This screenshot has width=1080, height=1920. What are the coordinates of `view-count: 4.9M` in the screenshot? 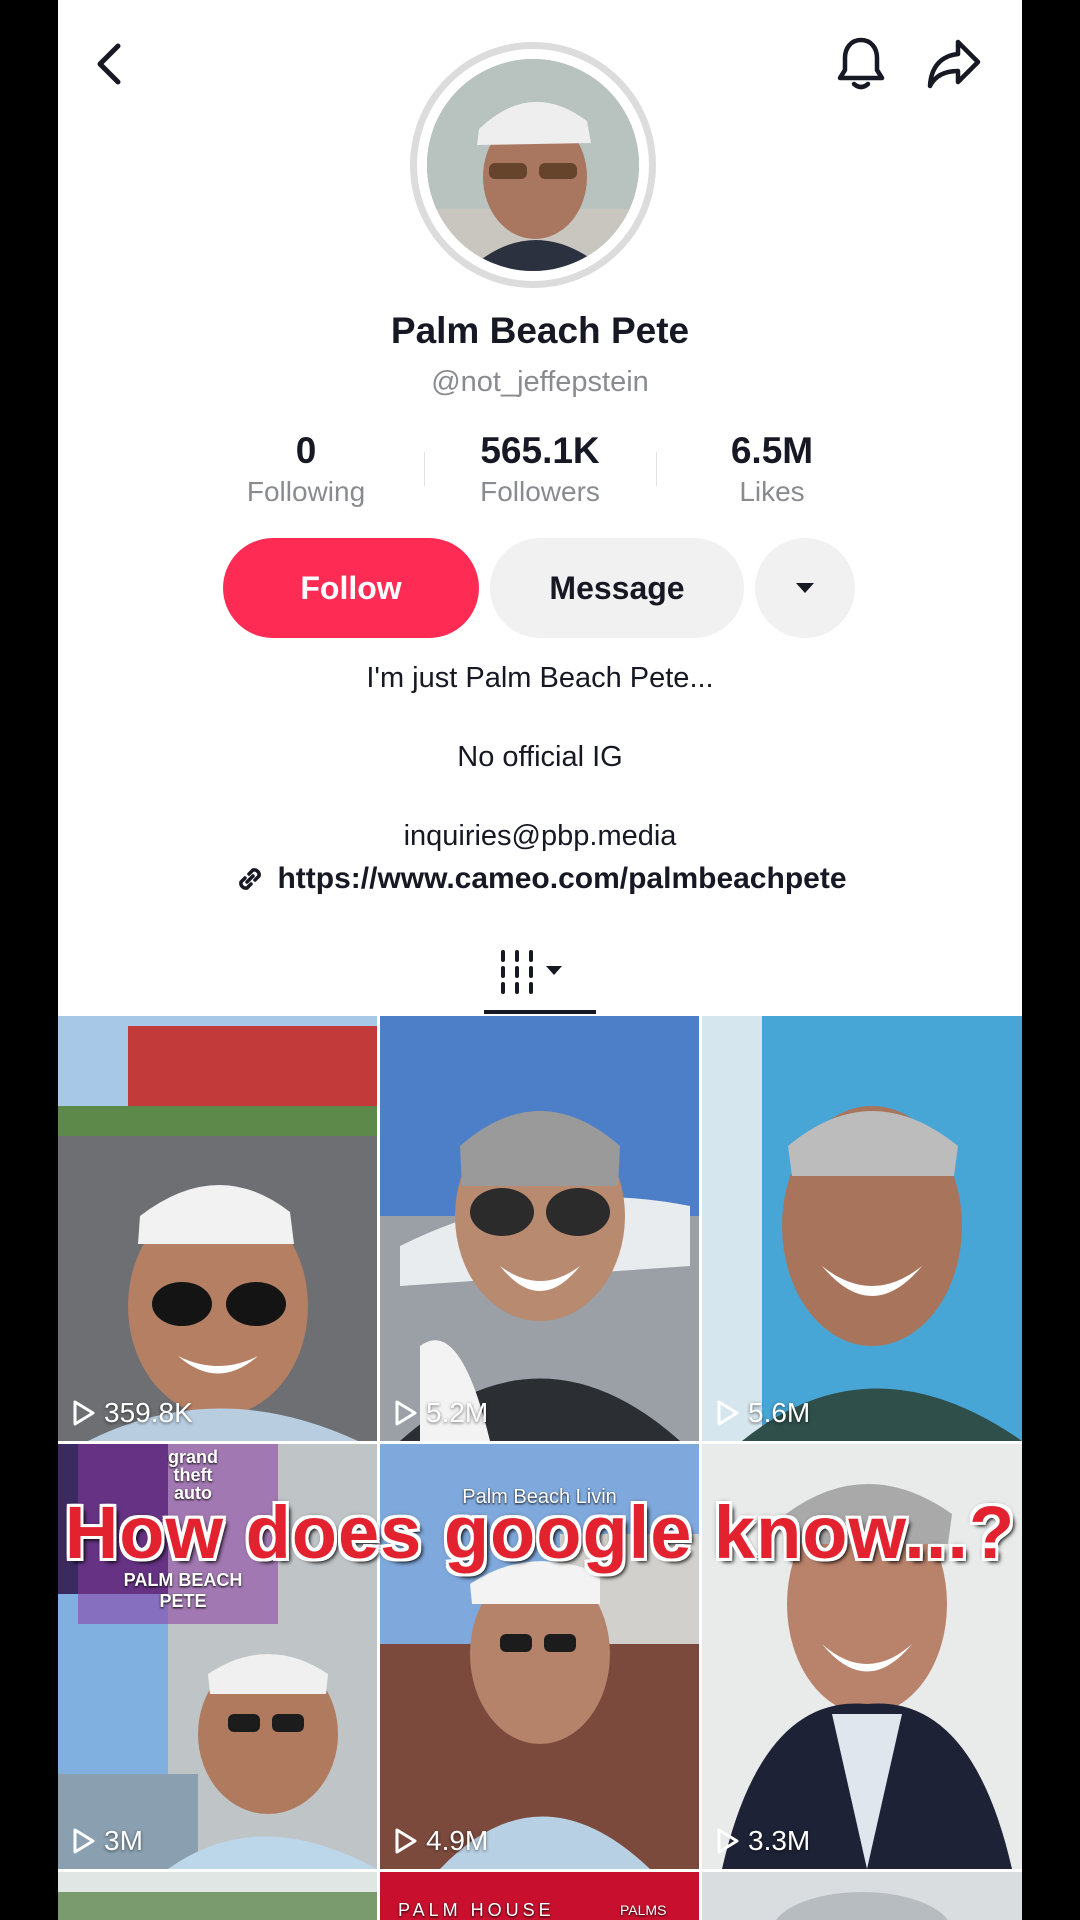 It's located at (441, 1841).